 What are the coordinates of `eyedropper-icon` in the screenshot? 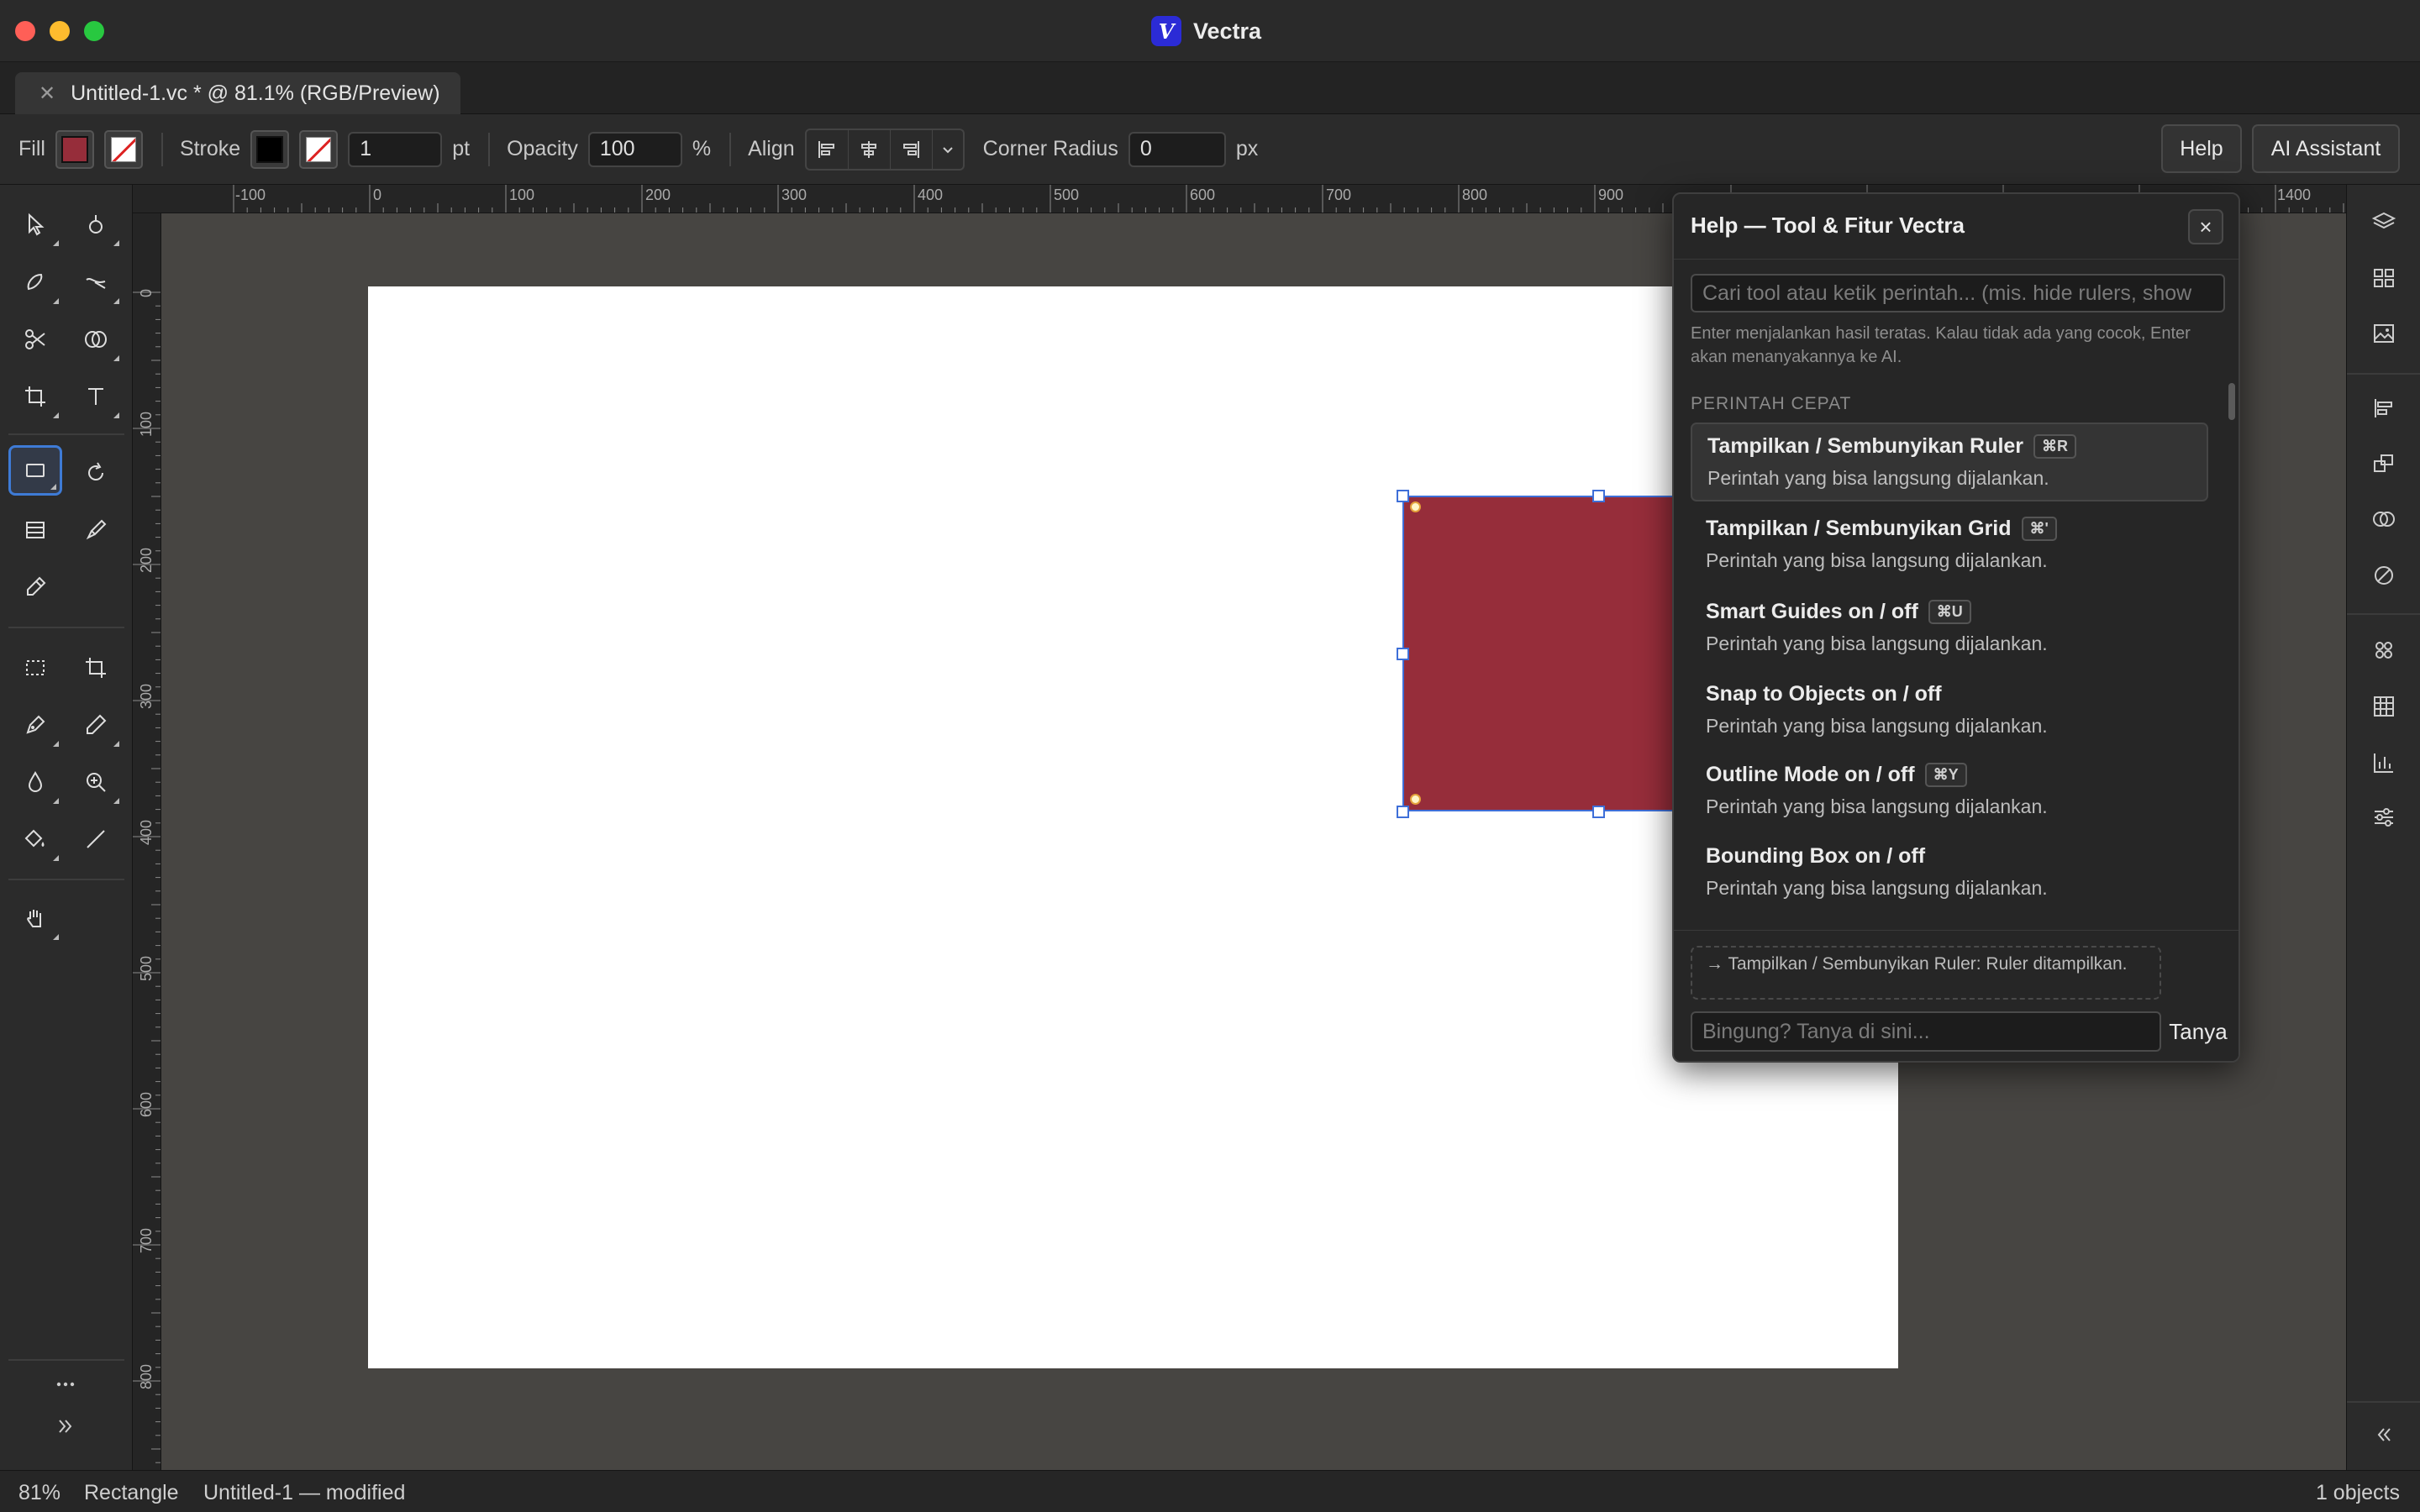 It's located at (36, 586).